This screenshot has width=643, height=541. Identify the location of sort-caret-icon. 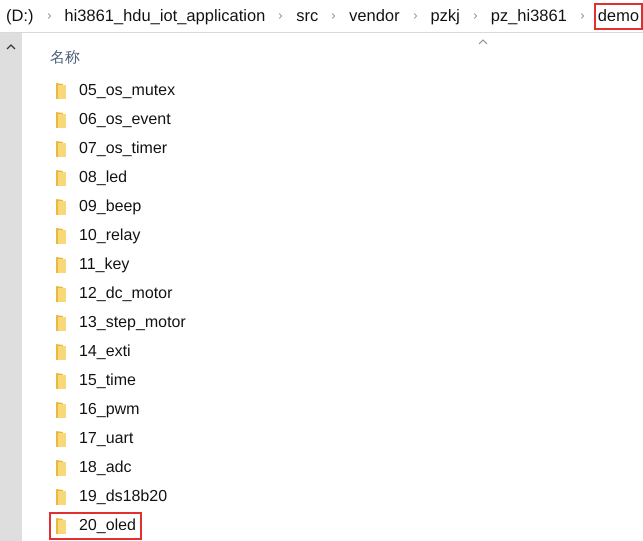
(483, 42).